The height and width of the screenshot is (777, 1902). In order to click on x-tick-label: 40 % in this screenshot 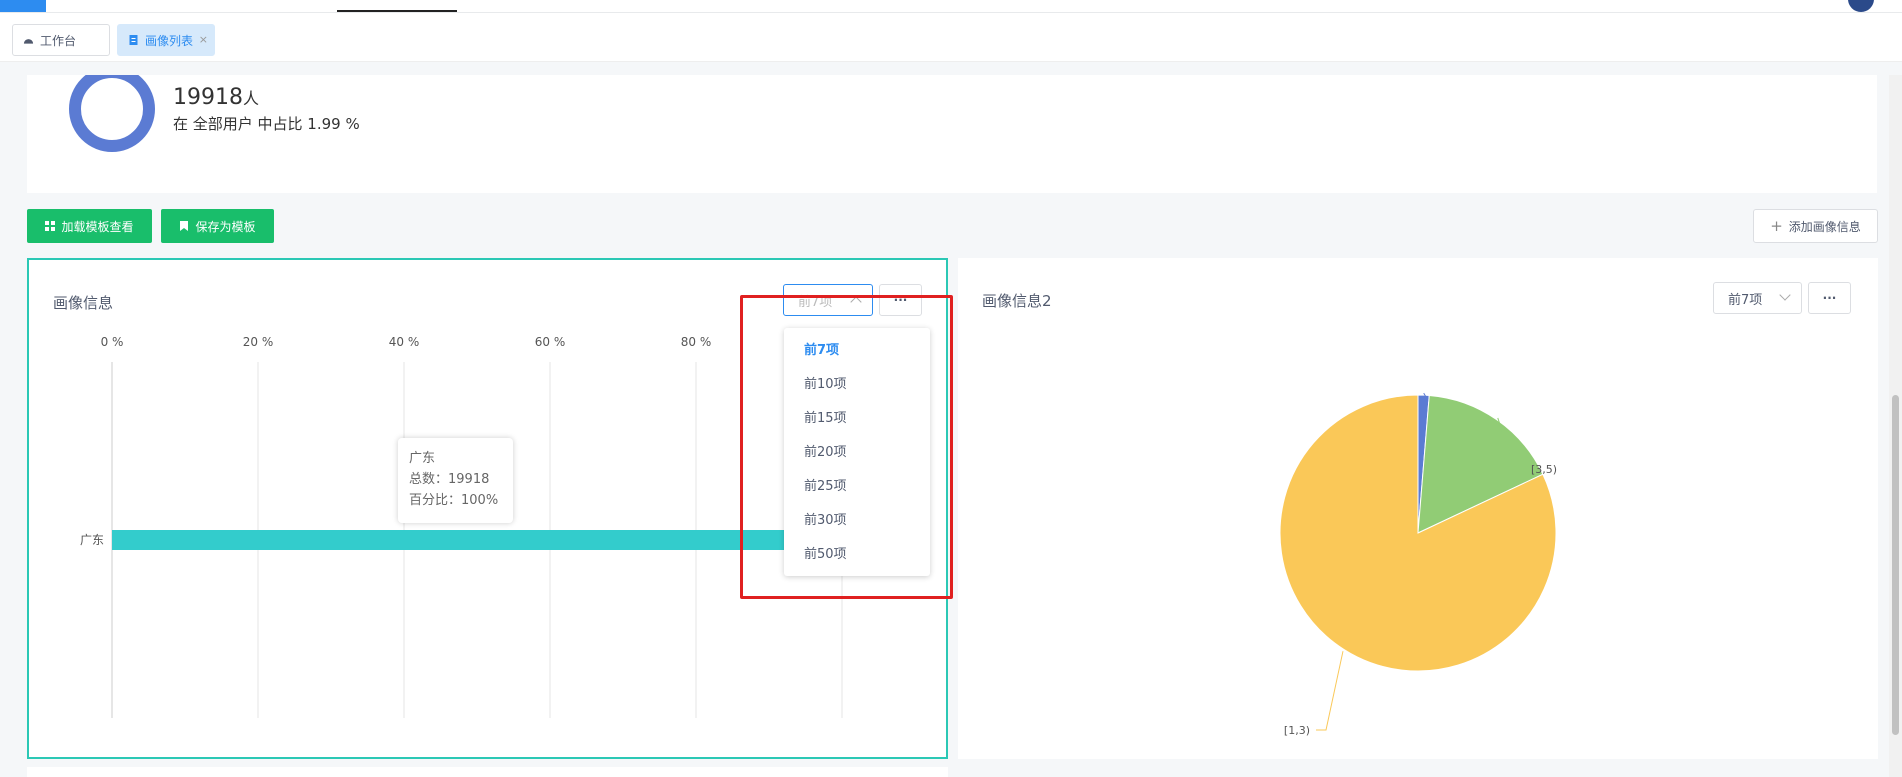, I will do `click(404, 342)`.